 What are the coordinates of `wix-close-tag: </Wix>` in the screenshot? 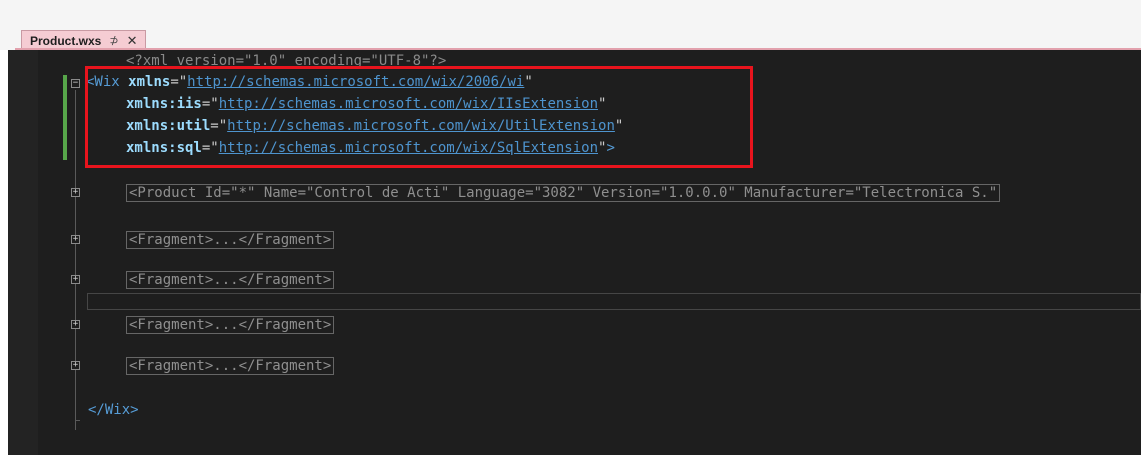 It's located at (113, 410).